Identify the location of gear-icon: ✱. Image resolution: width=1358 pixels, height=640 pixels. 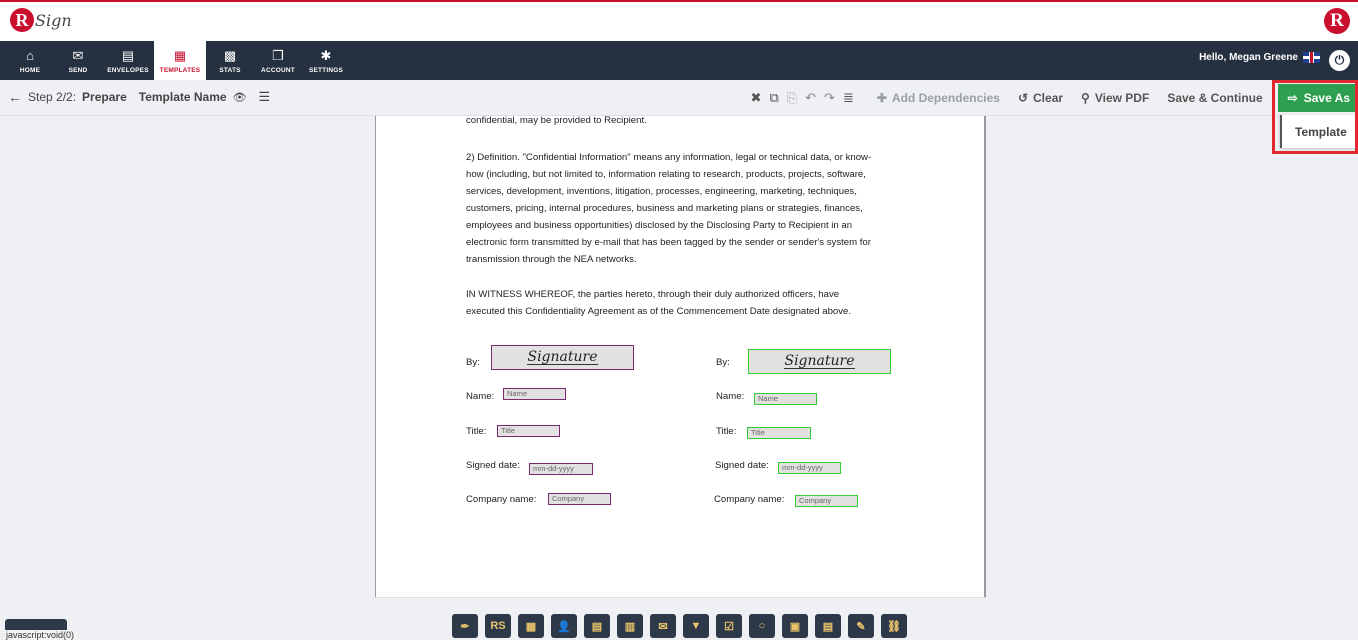
(326, 55).